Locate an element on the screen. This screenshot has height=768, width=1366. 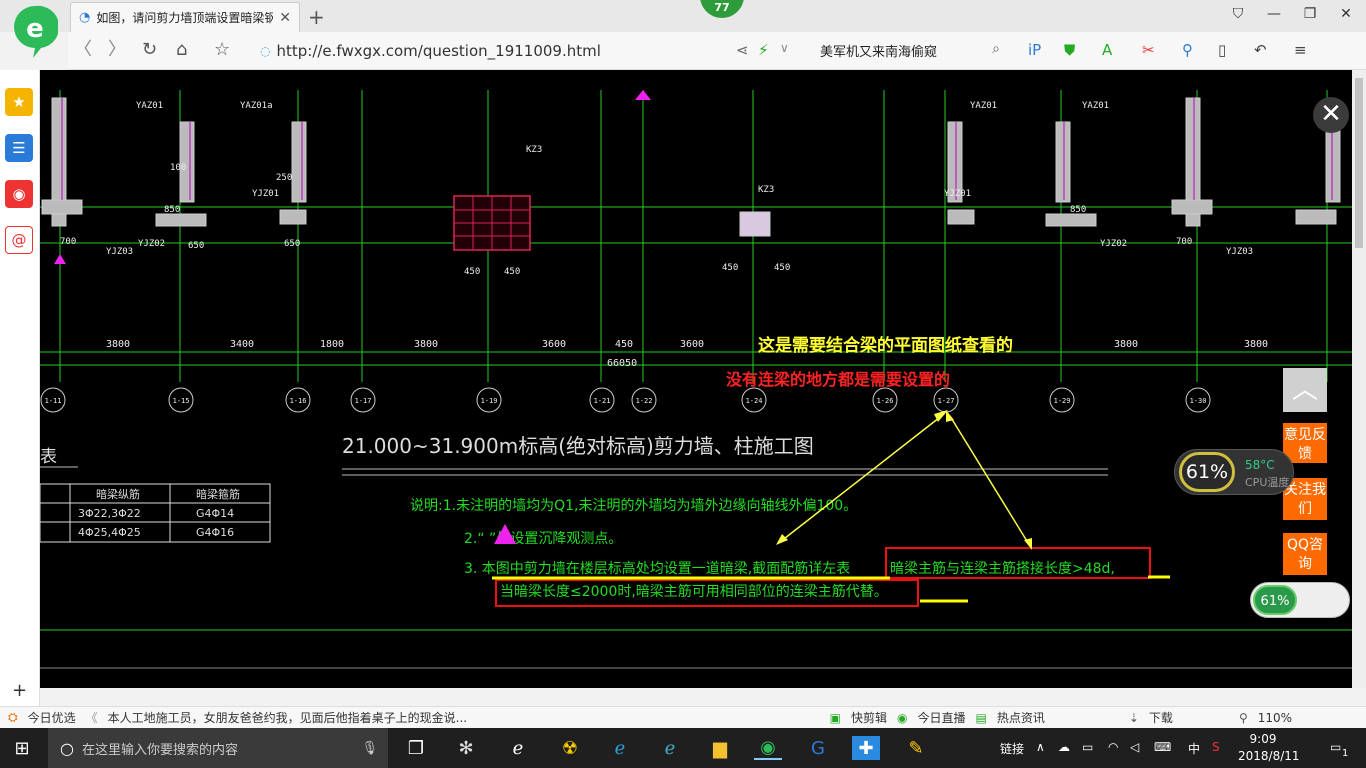
clock: 9:09 2018/8/11 is located at coordinates (1269, 748).